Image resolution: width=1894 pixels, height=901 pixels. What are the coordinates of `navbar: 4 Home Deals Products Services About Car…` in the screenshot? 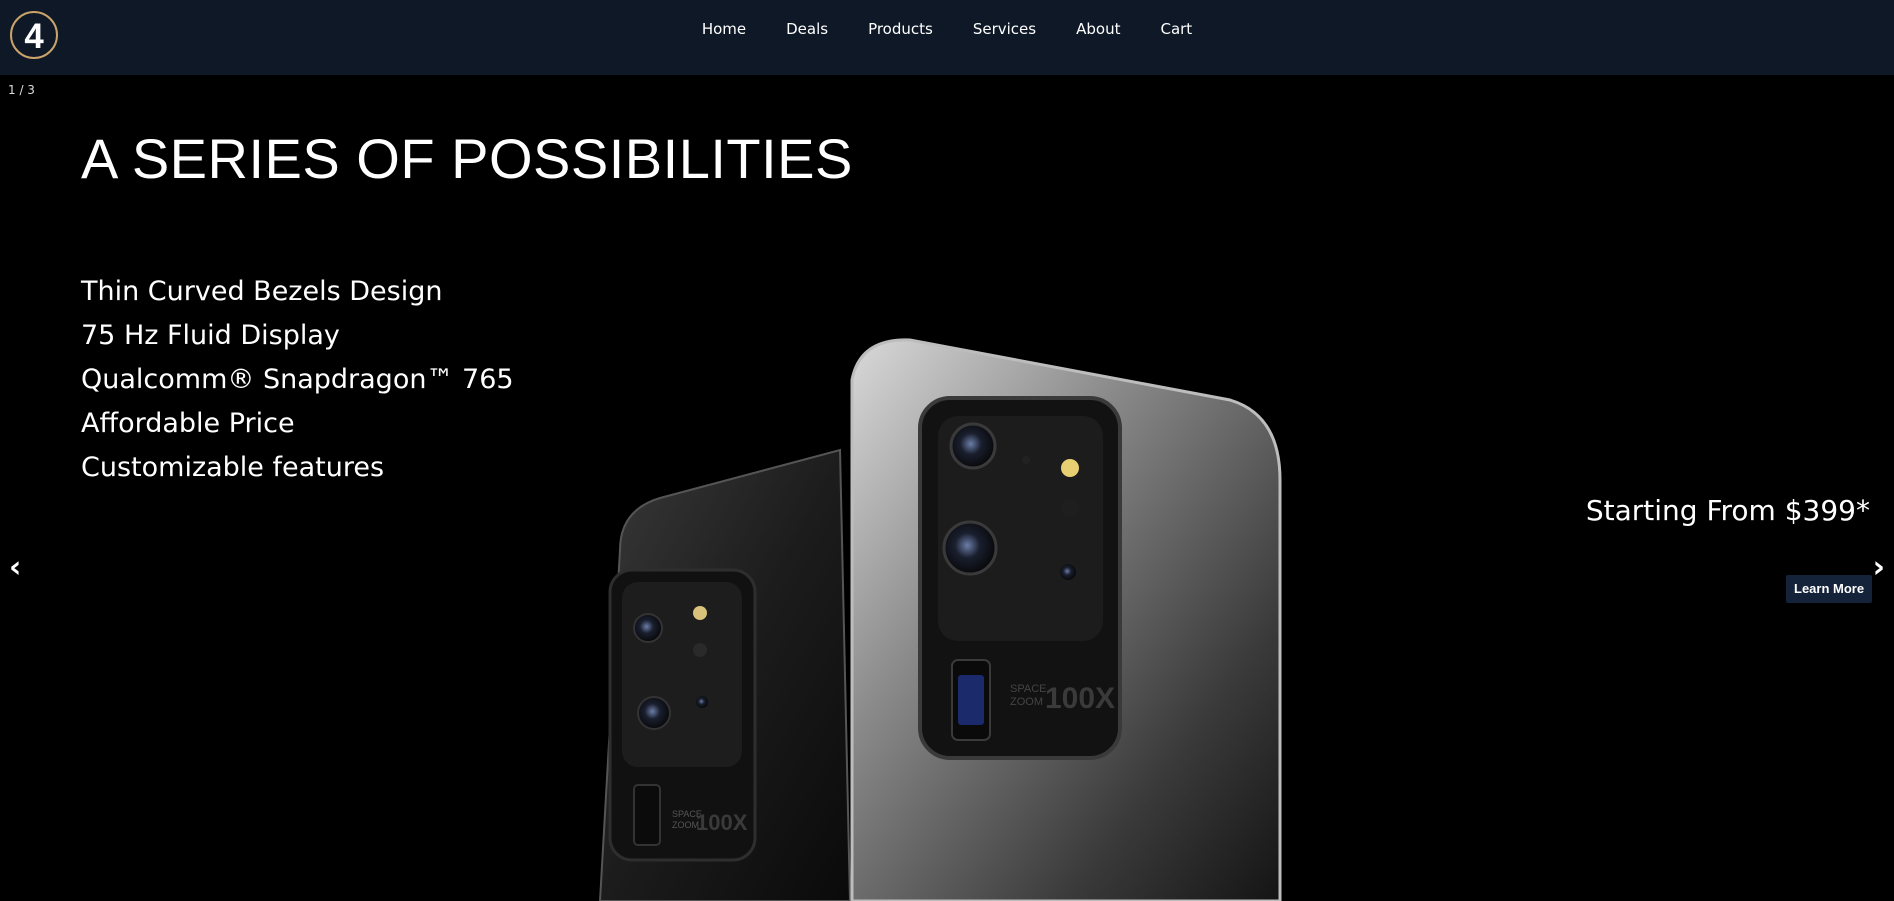 It's located at (947, 37).